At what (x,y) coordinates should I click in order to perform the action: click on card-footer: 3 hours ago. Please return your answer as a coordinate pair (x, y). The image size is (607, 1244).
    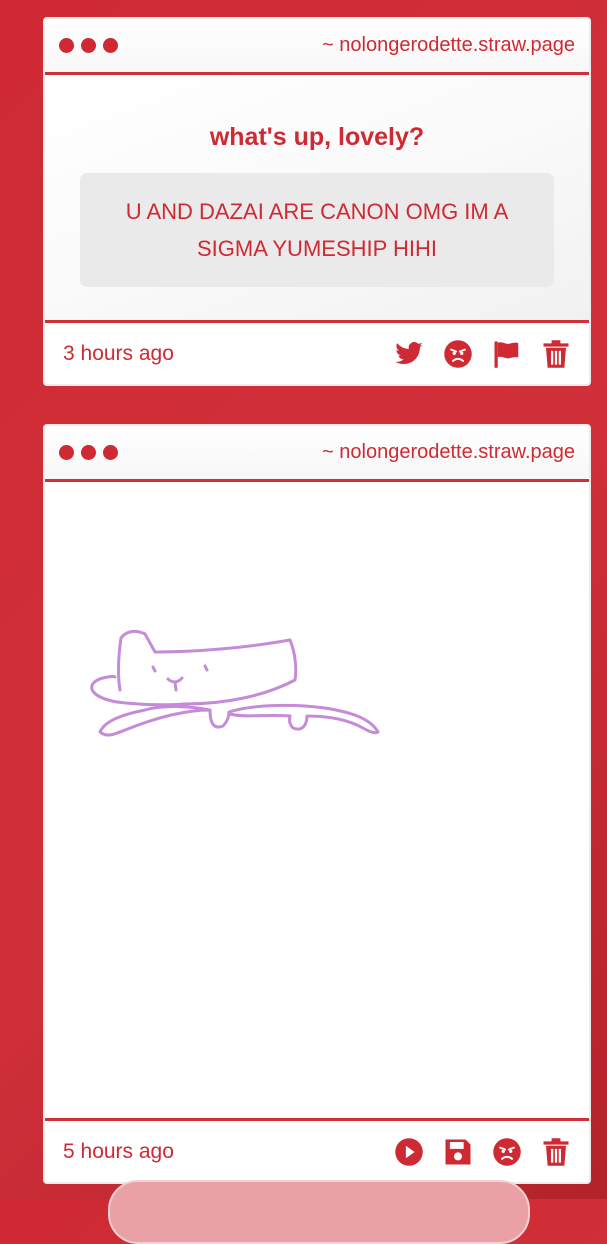
    Looking at the image, I should click on (317, 352).